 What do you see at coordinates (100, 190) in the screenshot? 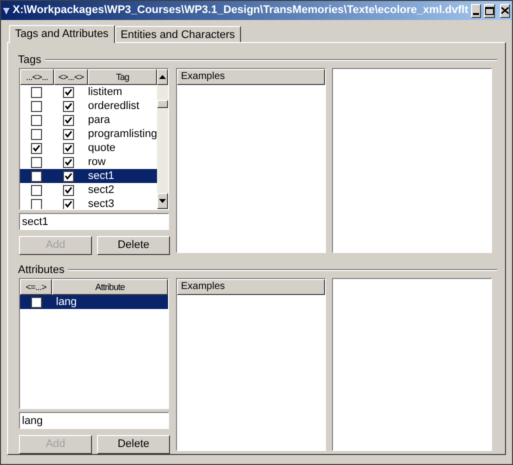
I see `tag-name: sect2` at bounding box center [100, 190].